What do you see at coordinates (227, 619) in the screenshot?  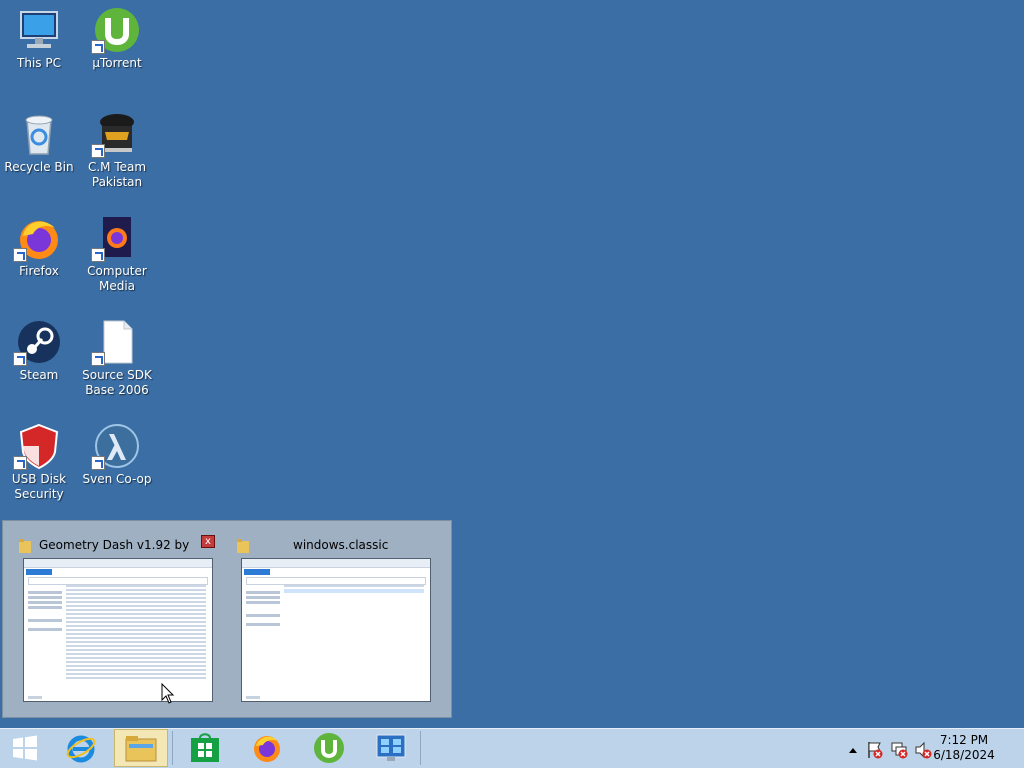 I see `taskbar-thumbnail-preview: Geometry Dash v1.92 by Tut... x` at bounding box center [227, 619].